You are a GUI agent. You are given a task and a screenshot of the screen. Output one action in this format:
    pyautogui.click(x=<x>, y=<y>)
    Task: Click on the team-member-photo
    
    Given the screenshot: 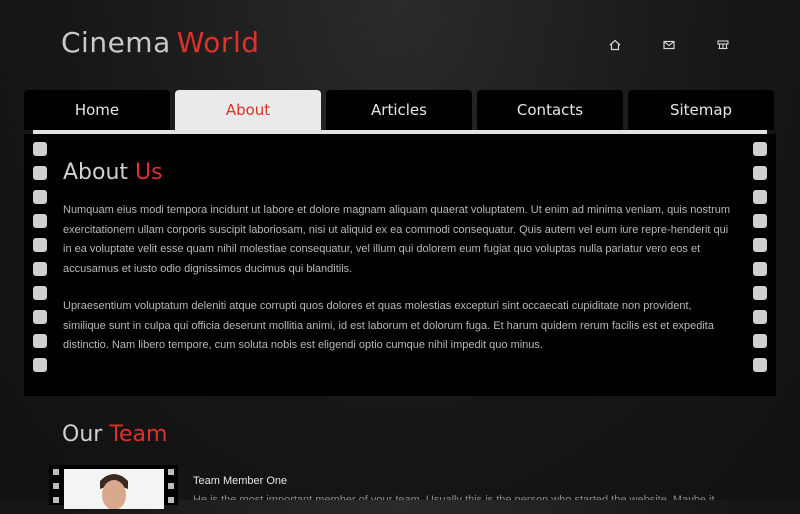 What is the action you would take?
    pyautogui.click(x=114, y=489)
    